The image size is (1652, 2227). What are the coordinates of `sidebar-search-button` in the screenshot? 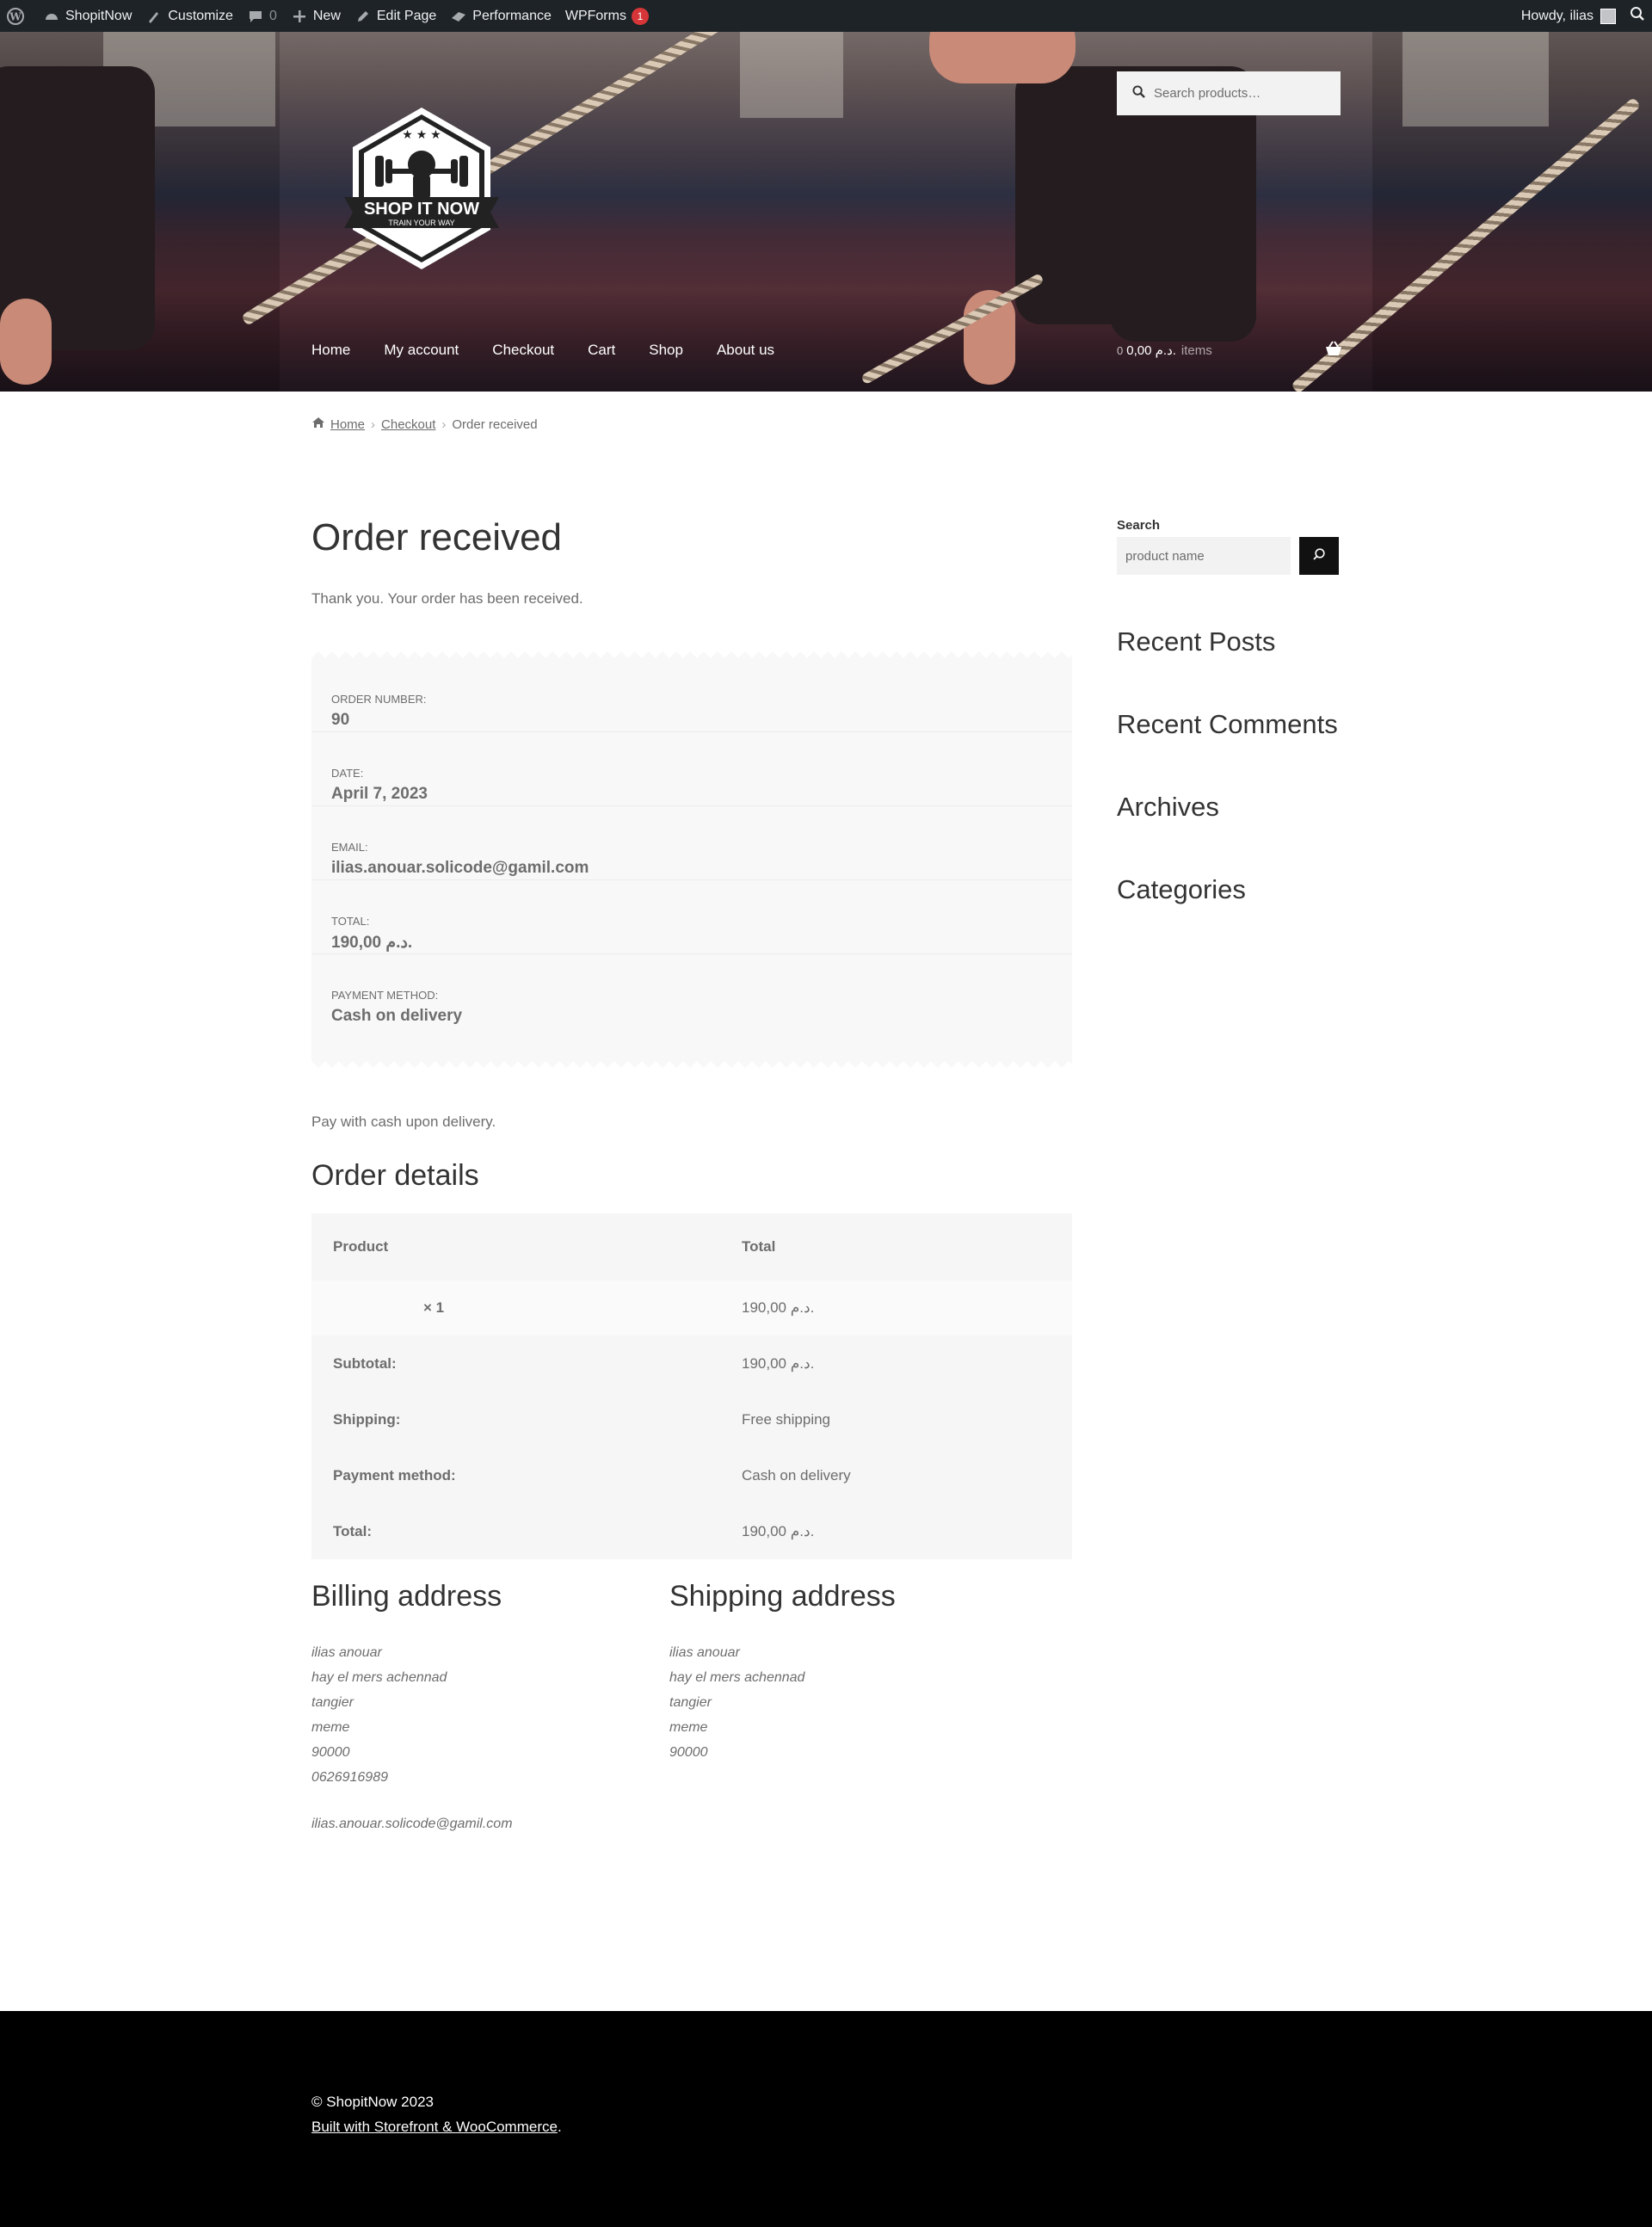 It's located at (1319, 556).